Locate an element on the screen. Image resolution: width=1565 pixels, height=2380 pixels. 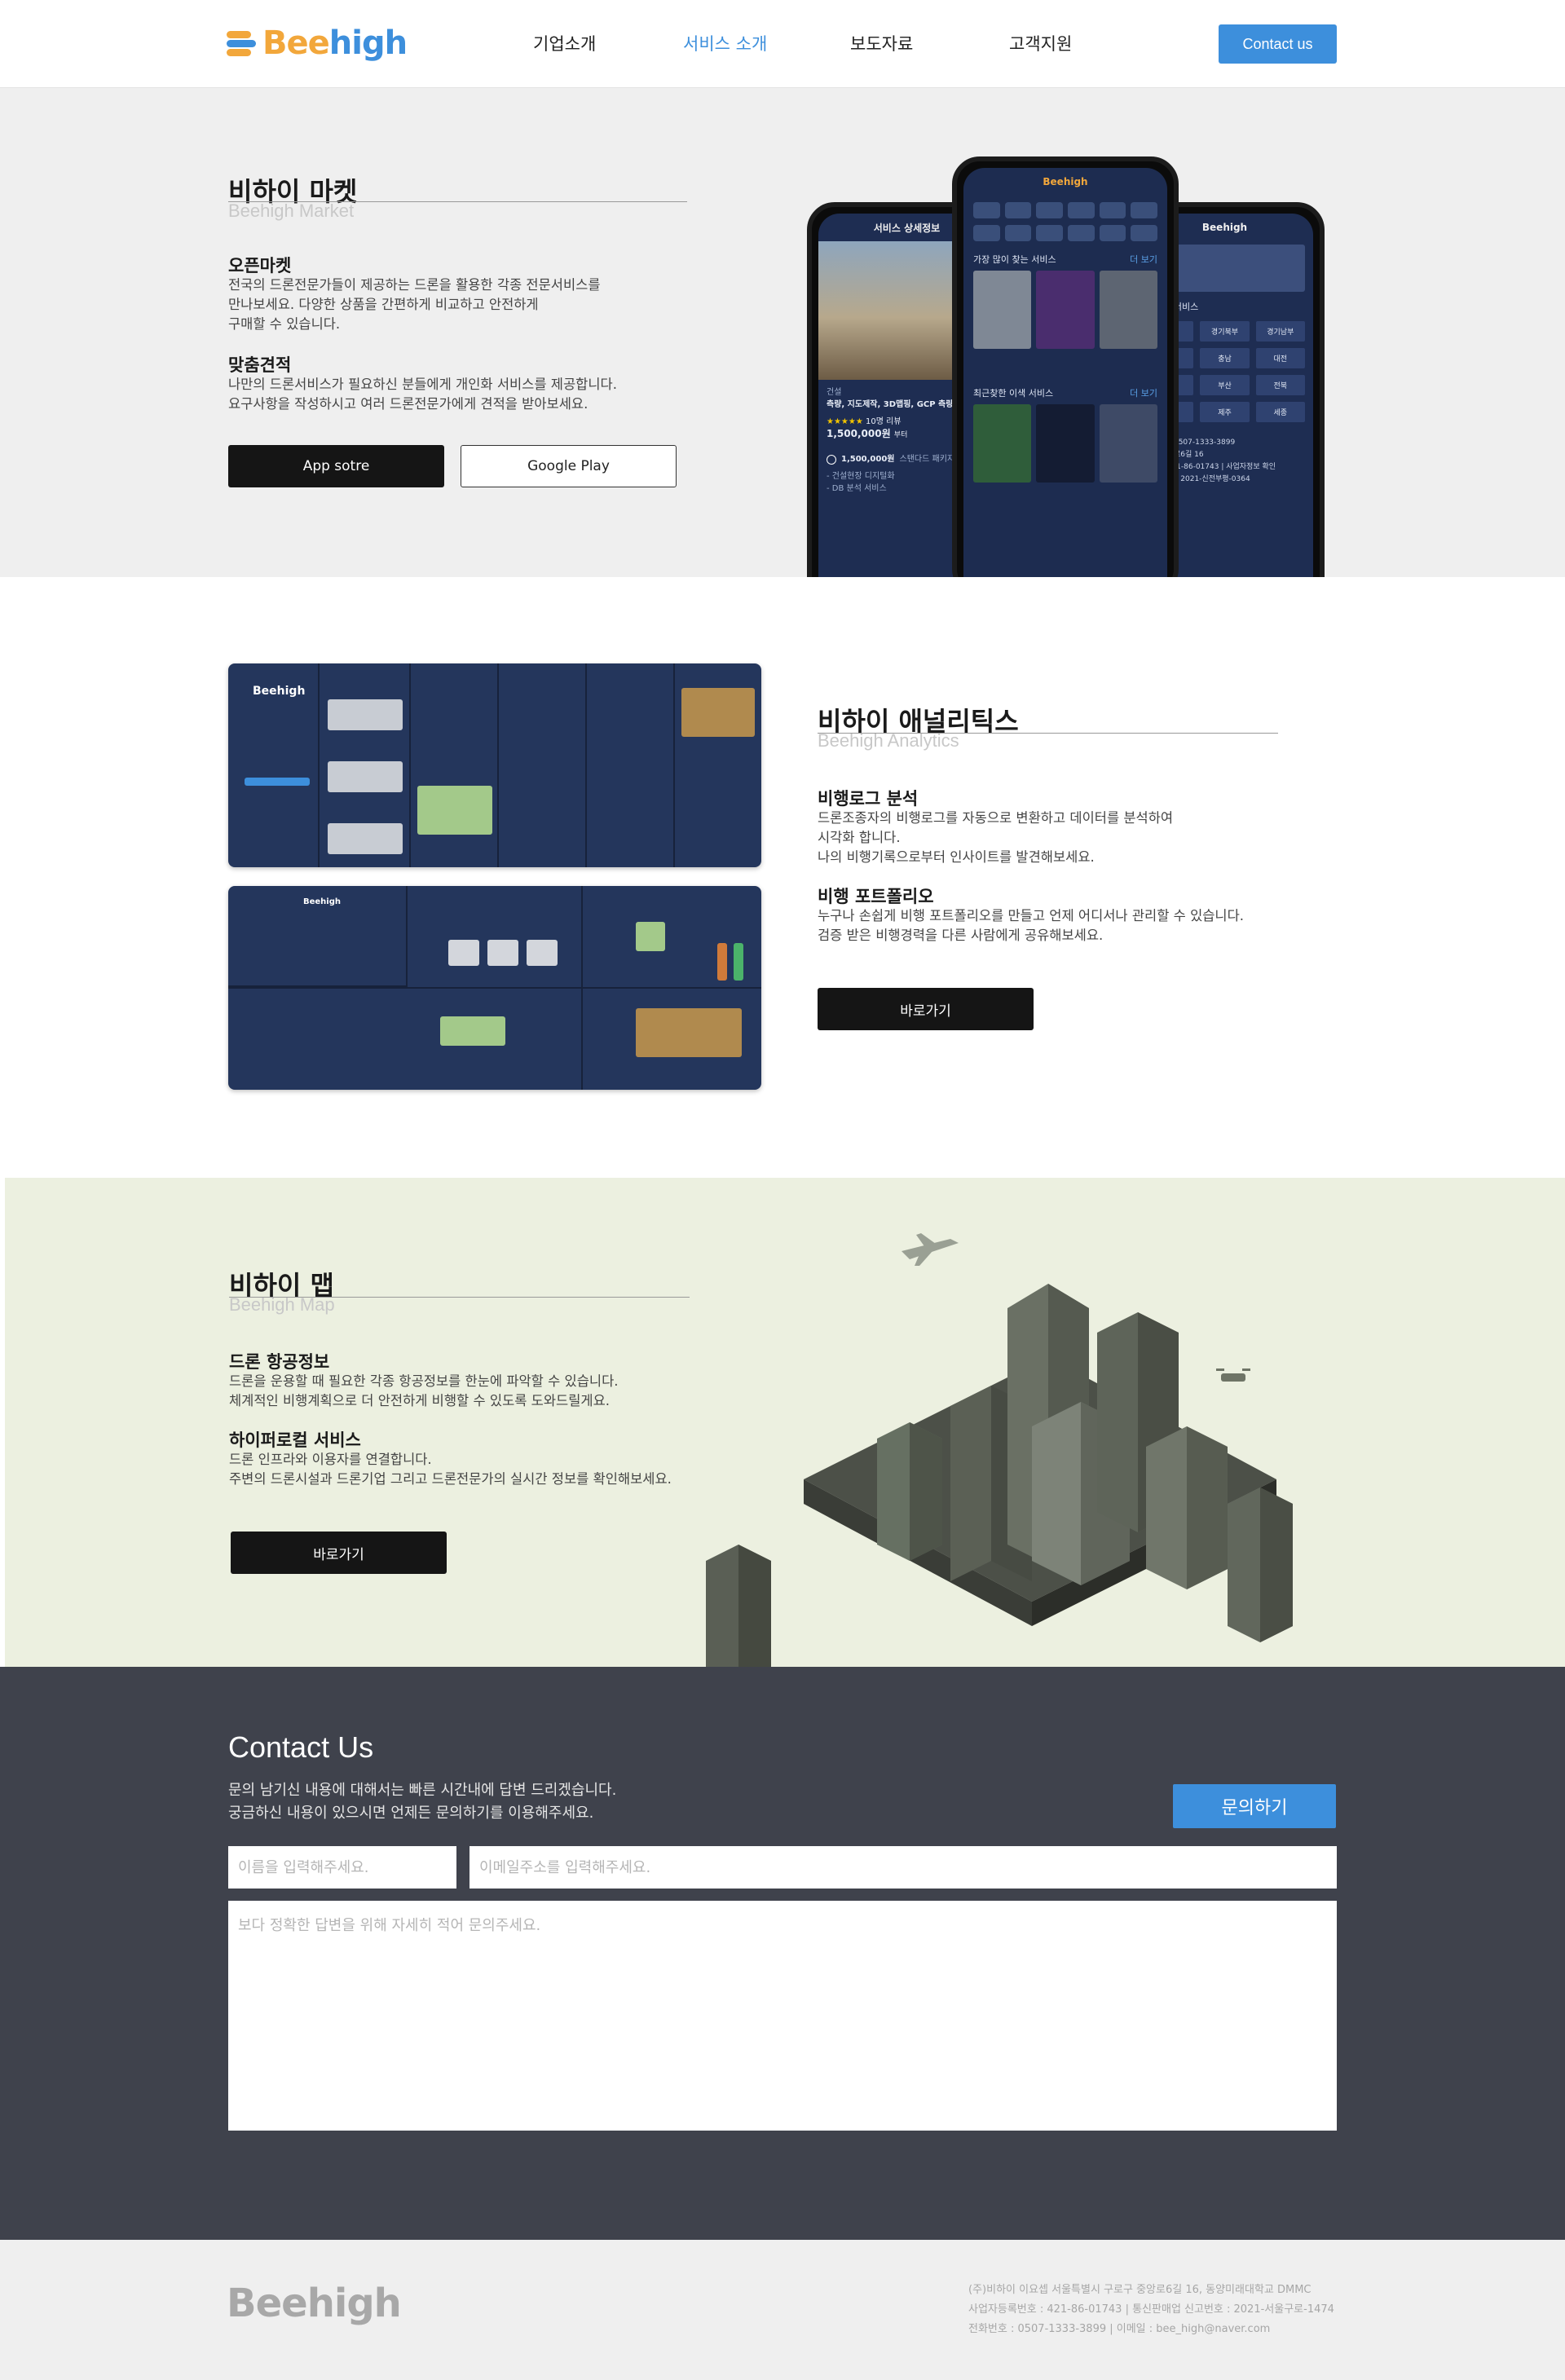
recent-thumbnails is located at coordinates (1065, 444).